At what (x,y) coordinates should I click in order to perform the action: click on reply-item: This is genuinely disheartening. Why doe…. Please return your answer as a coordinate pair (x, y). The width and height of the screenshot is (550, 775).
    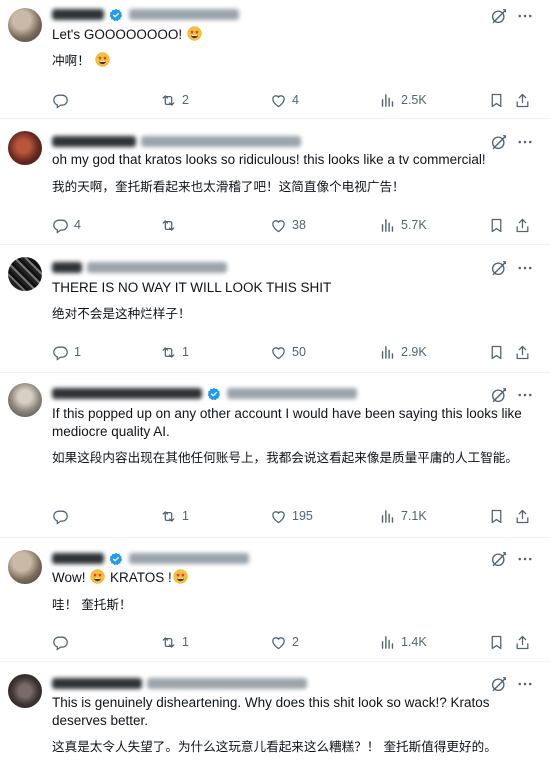
    Looking at the image, I should click on (275, 718).